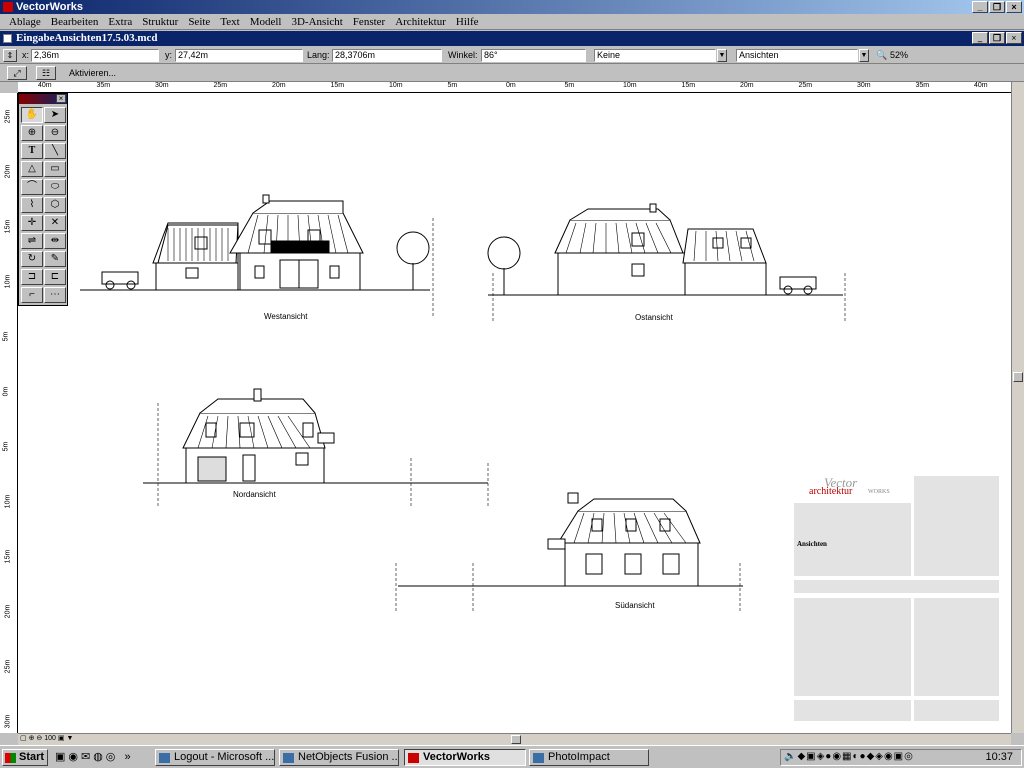  I want to click on wall-tool-icon: ⇌, so click(32, 241).